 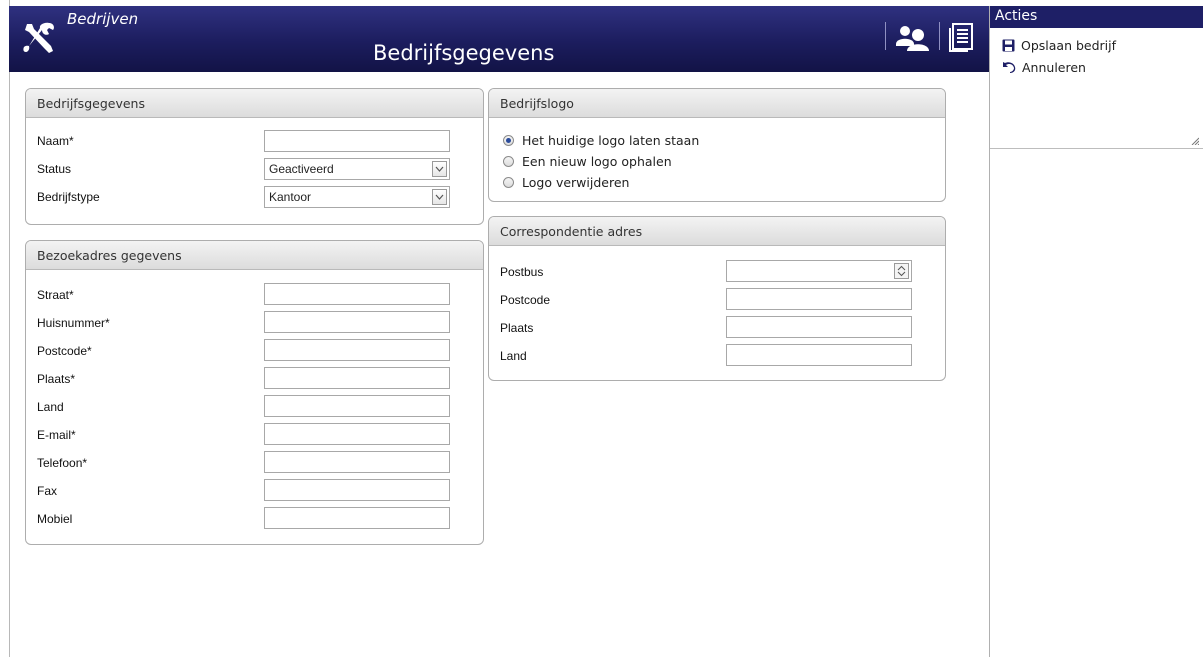 What do you see at coordinates (9, 328) in the screenshot?
I see `frame-border` at bounding box center [9, 328].